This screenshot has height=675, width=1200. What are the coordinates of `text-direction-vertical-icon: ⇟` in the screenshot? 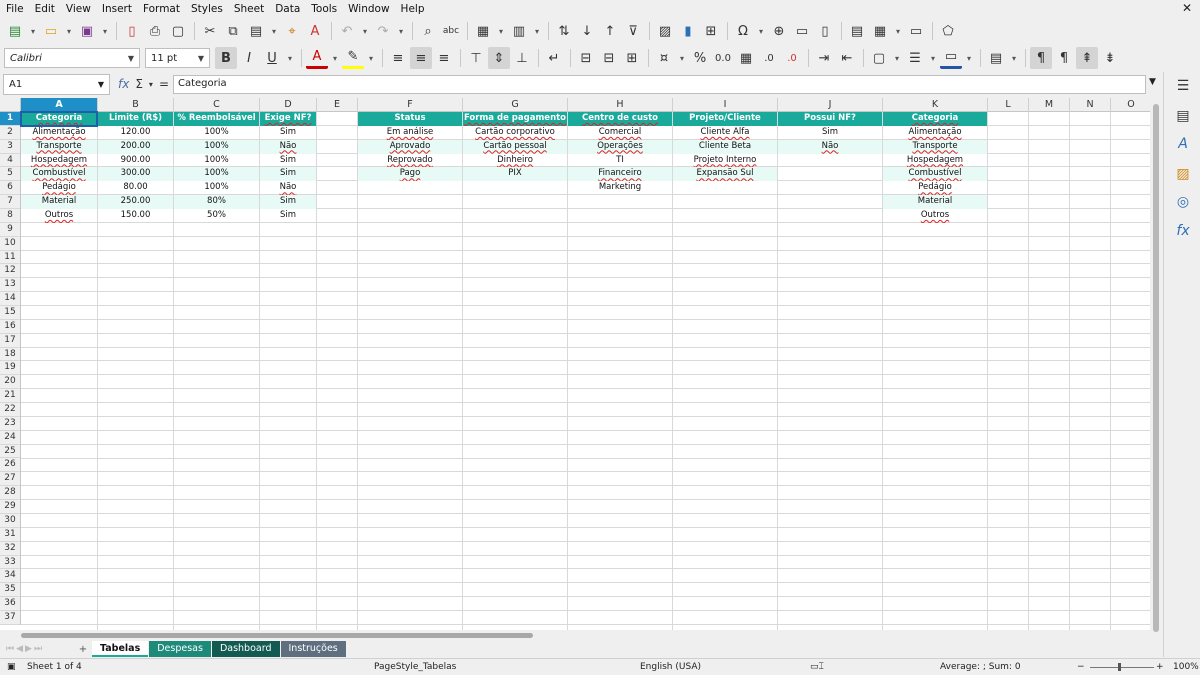 It's located at (1110, 58).